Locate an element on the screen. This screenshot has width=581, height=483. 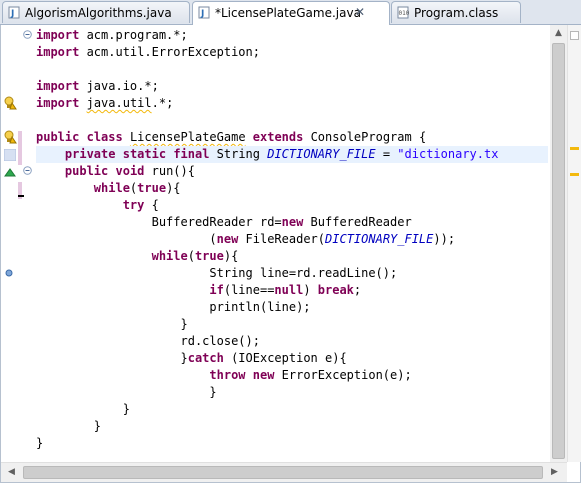
code-line-22: } is located at coordinates (126, 392).